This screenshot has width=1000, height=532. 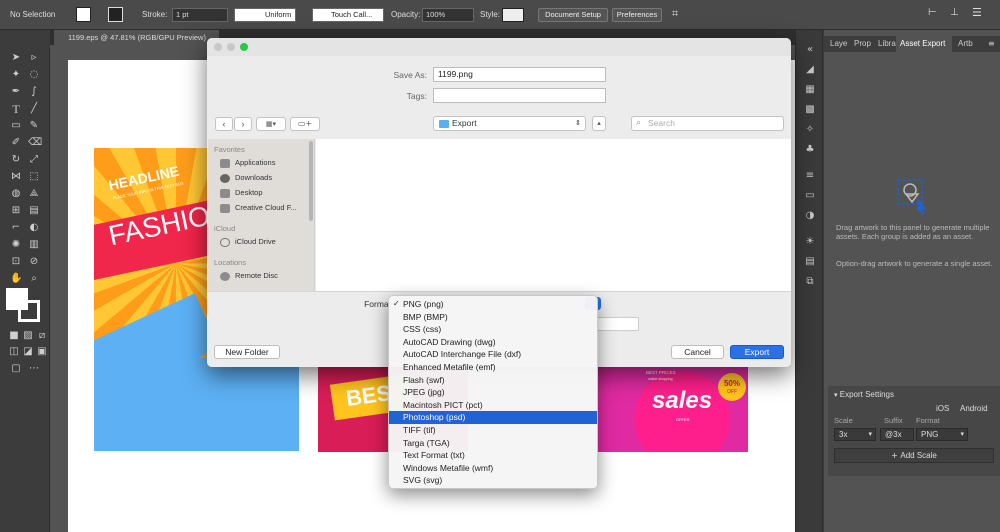 What do you see at coordinates (224, 124) in the screenshot?
I see `back-button: ‹` at bounding box center [224, 124].